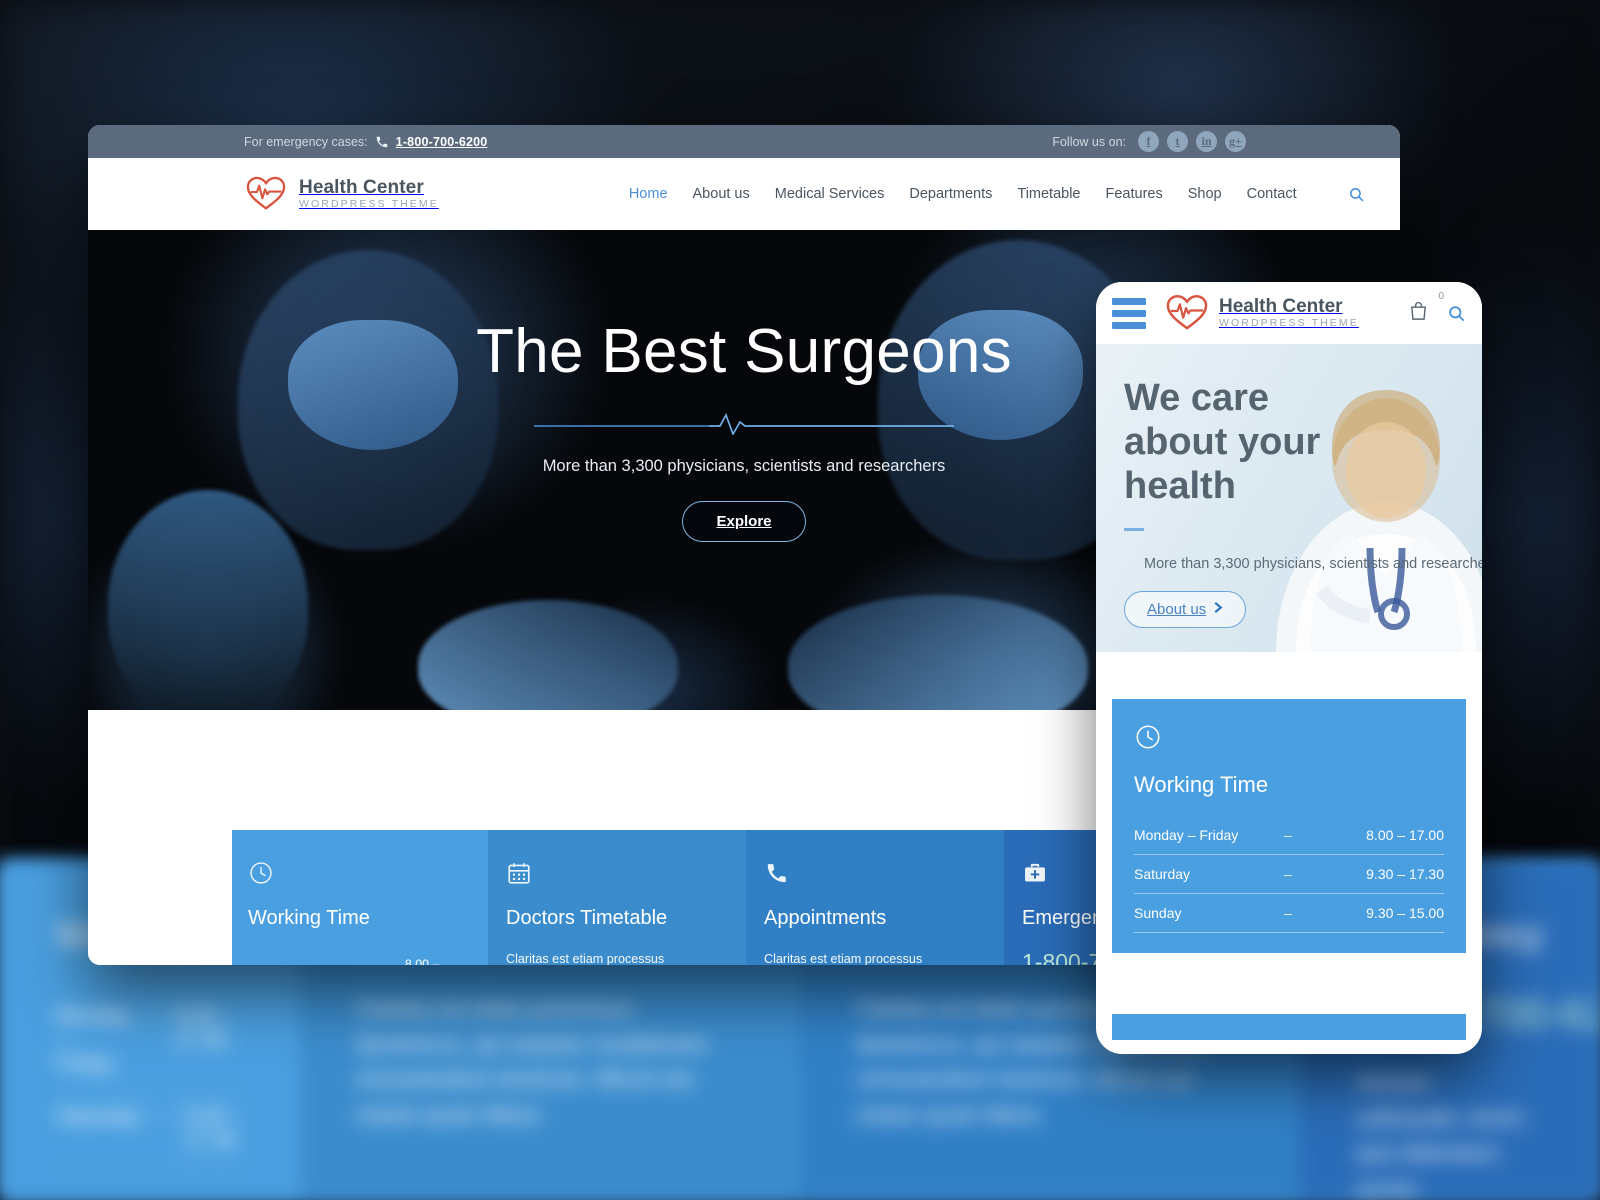 Image resolution: width=1600 pixels, height=1200 pixels. I want to click on follow-us-label: Follow us on:, so click(1089, 141).